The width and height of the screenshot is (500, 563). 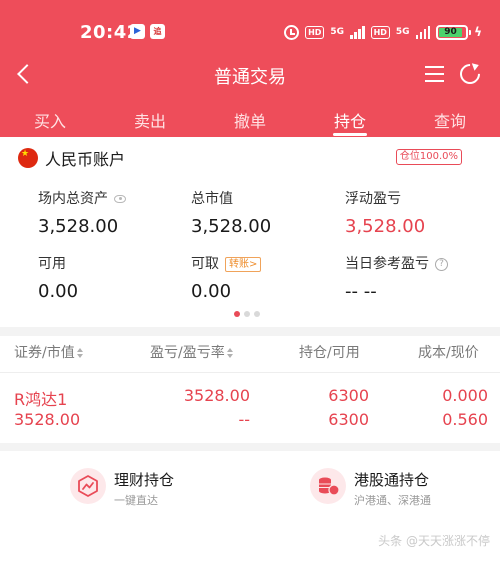 What do you see at coordinates (350, 134) in the screenshot?
I see `active-tab-indicator` at bounding box center [350, 134].